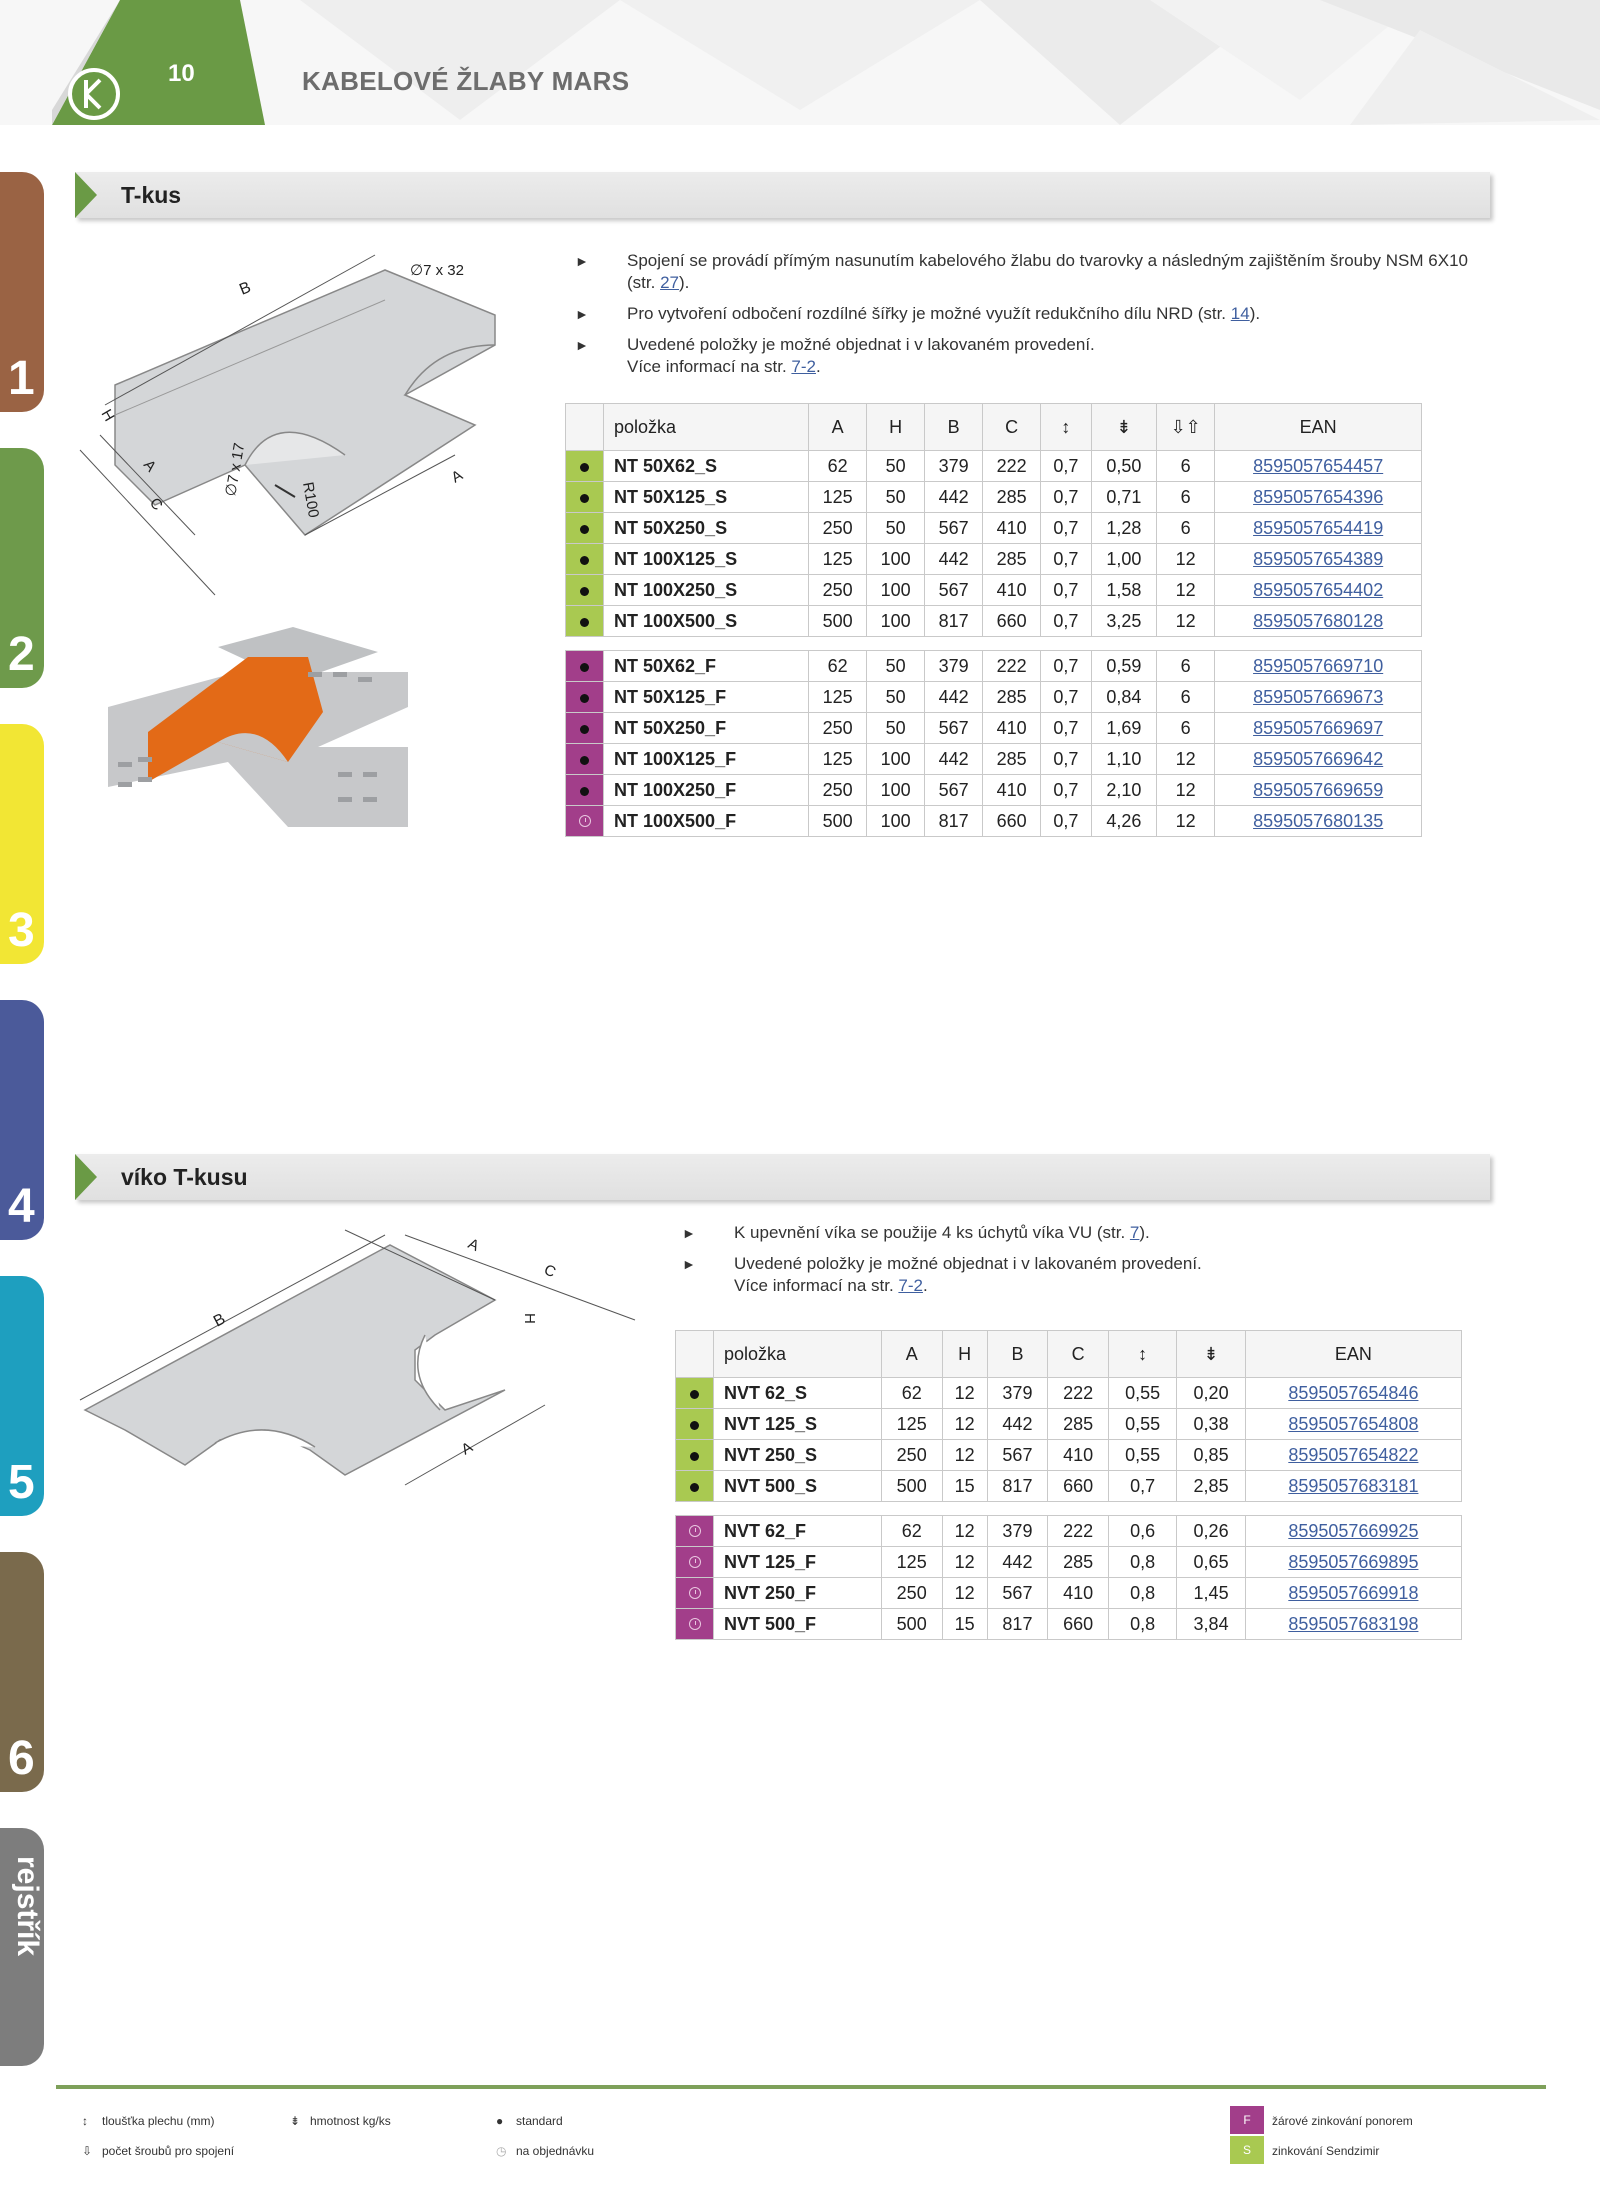 This screenshot has width=1600, height=2211. I want to click on page-link: 27, so click(669, 282).